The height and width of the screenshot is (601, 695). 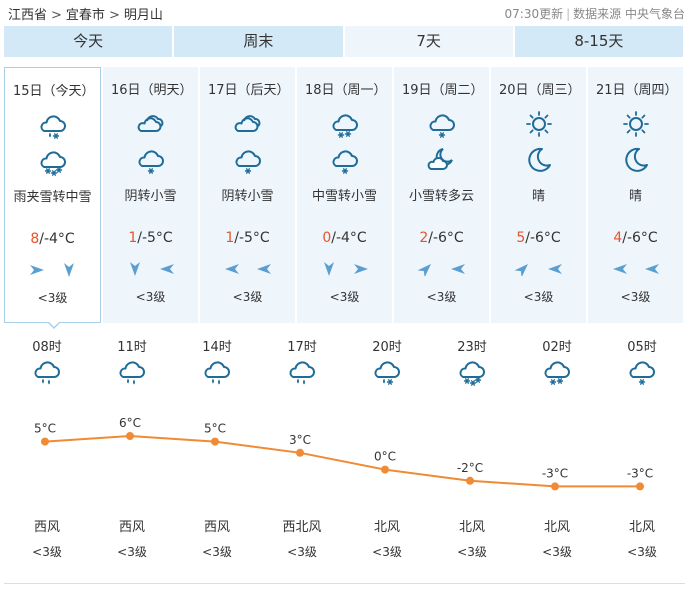 What do you see at coordinates (642, 347) in the screenshot?
I see `hour-time: 05时` at bounding box center [642, 347].